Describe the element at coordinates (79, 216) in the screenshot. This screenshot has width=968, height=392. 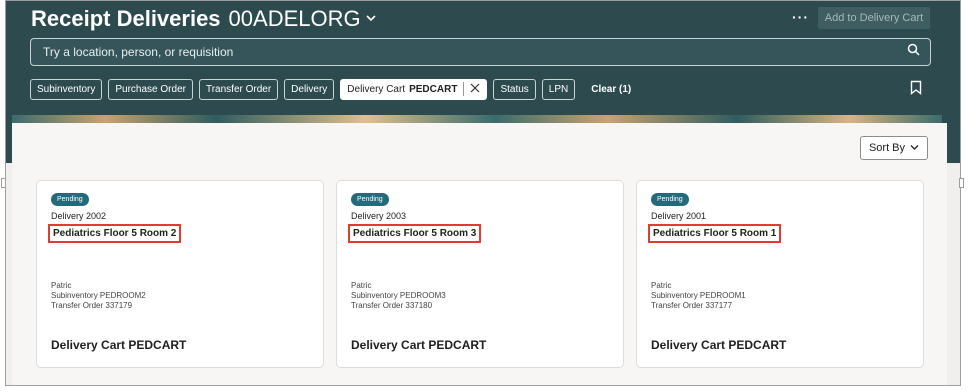
I see `delivery-number: Delivery 2002` at that location.